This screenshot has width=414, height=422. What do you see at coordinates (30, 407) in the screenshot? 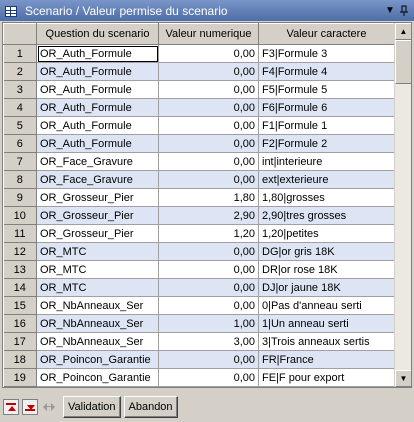
I see `move-to-last-icon` at bounding box center [30, 407].